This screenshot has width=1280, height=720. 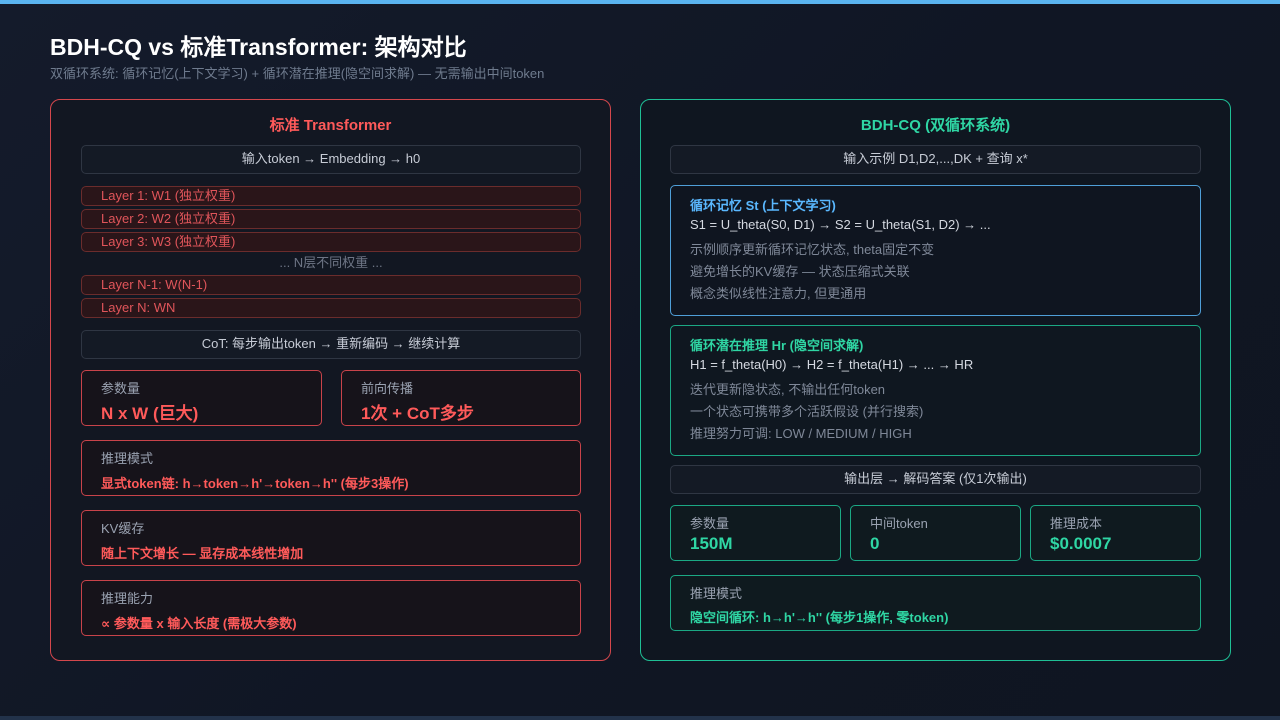 I want to click on transformer-input-flow: 输入token → Embedding → h0, so click(x=331, y=159).